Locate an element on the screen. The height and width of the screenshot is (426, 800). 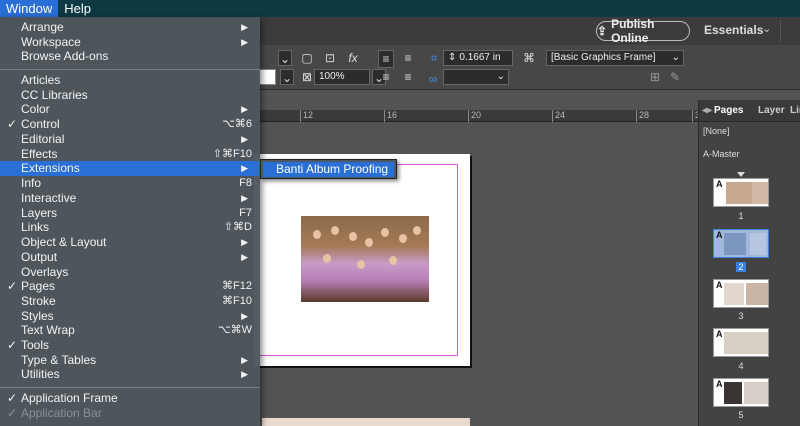
object-style-dropdown: [Basic Graphics Frame] ⌄ is located at coordinates (615, 58).